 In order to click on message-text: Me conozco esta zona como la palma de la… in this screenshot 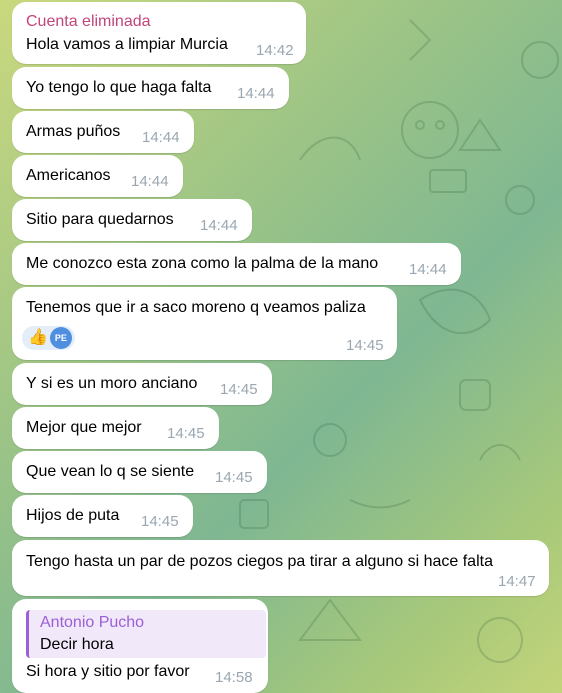, I will do `click(202, 263)`.